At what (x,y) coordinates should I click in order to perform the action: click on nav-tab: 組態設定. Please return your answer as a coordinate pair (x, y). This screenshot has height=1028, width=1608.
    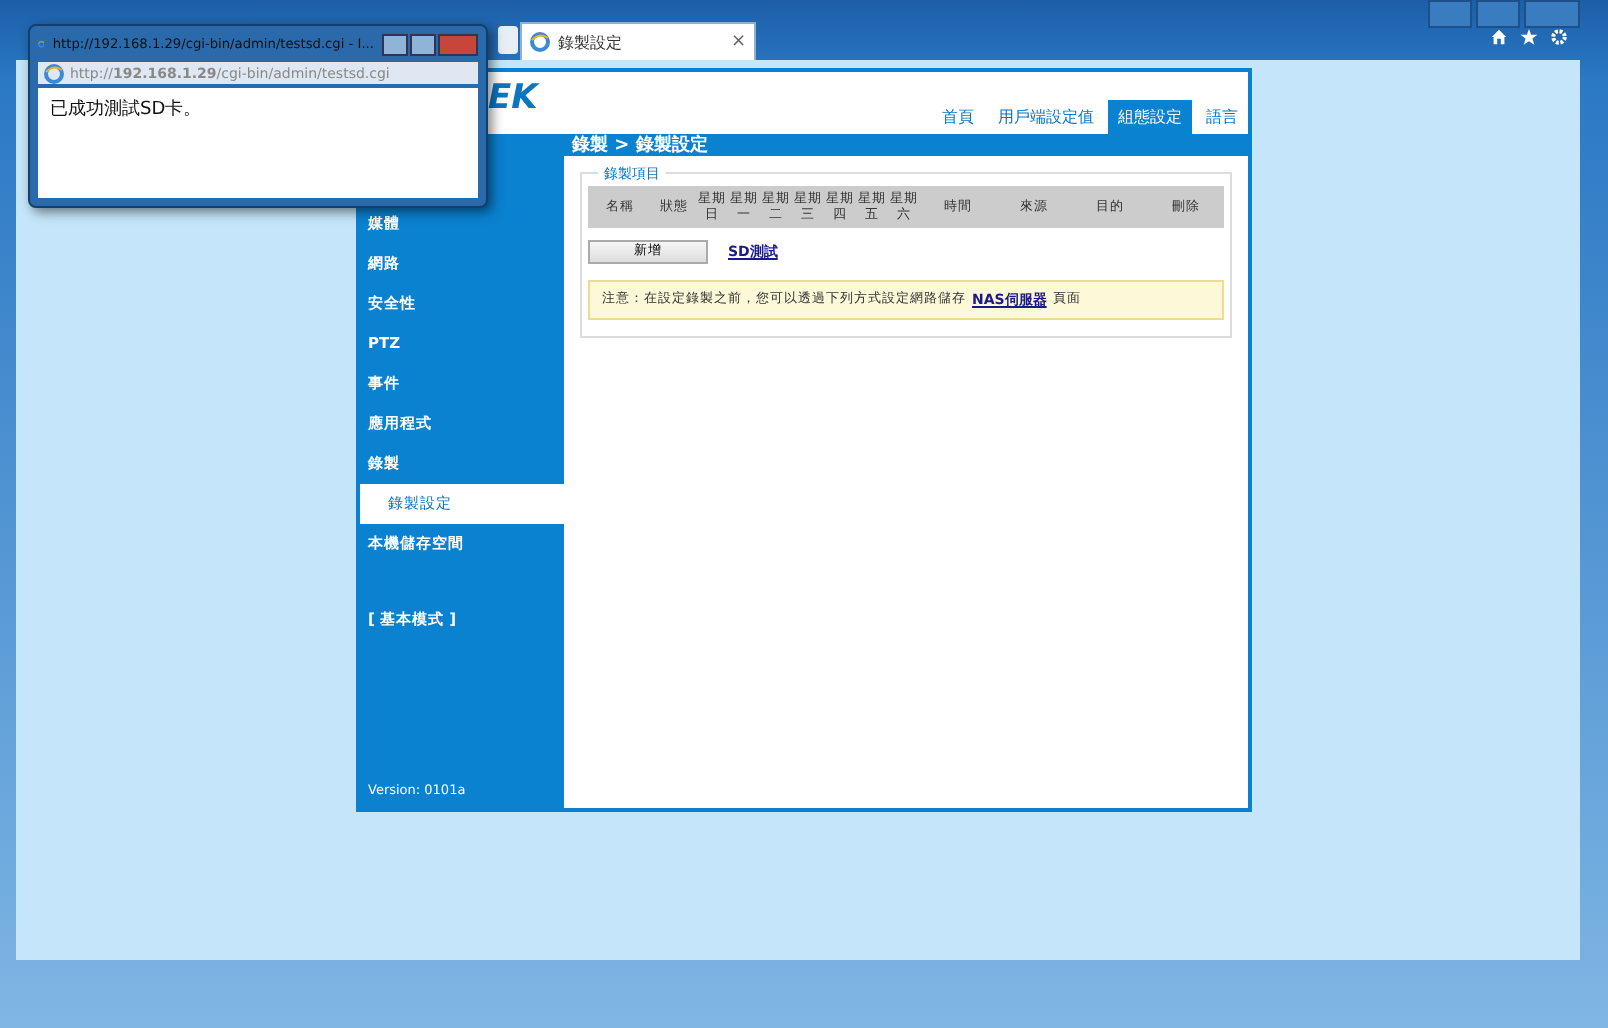
    Looking at the image, I should click on (1150, 117).